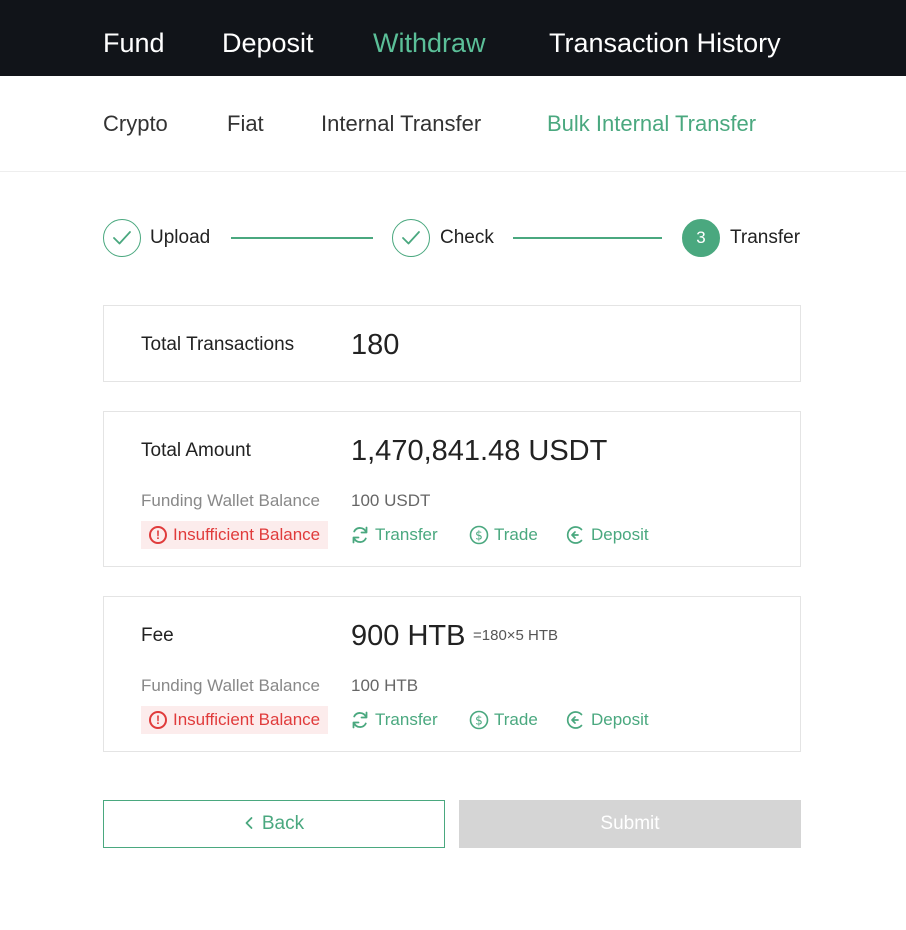  Describe the element at coordinates (467, 237) in the screenshot. I see `step-check-label: Check` at that location.